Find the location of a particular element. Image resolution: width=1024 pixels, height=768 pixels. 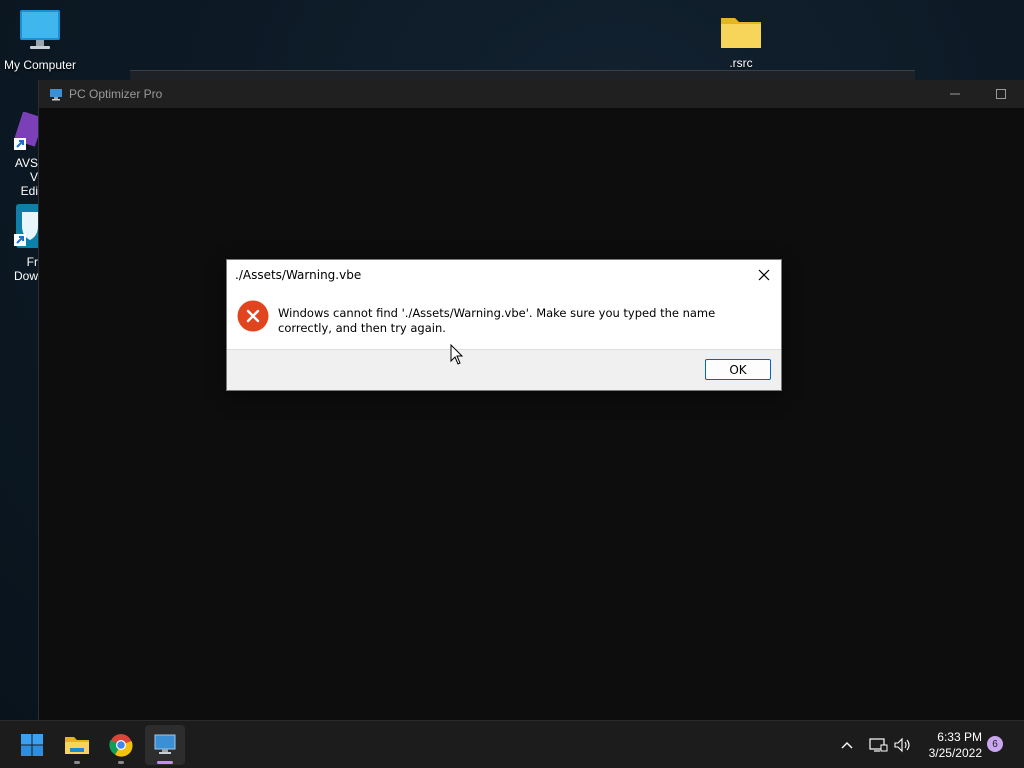

taskbar-file-explorer is located at coordinates (77, 745).